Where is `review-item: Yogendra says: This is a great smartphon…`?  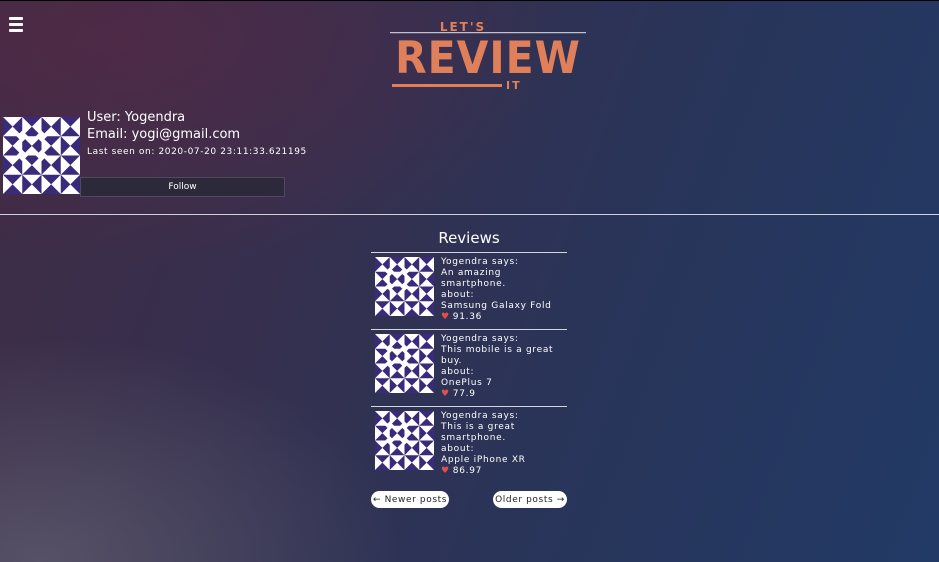 review-item: Yogendra says: This is a great smartphon… is located at coordinates (469, 446).